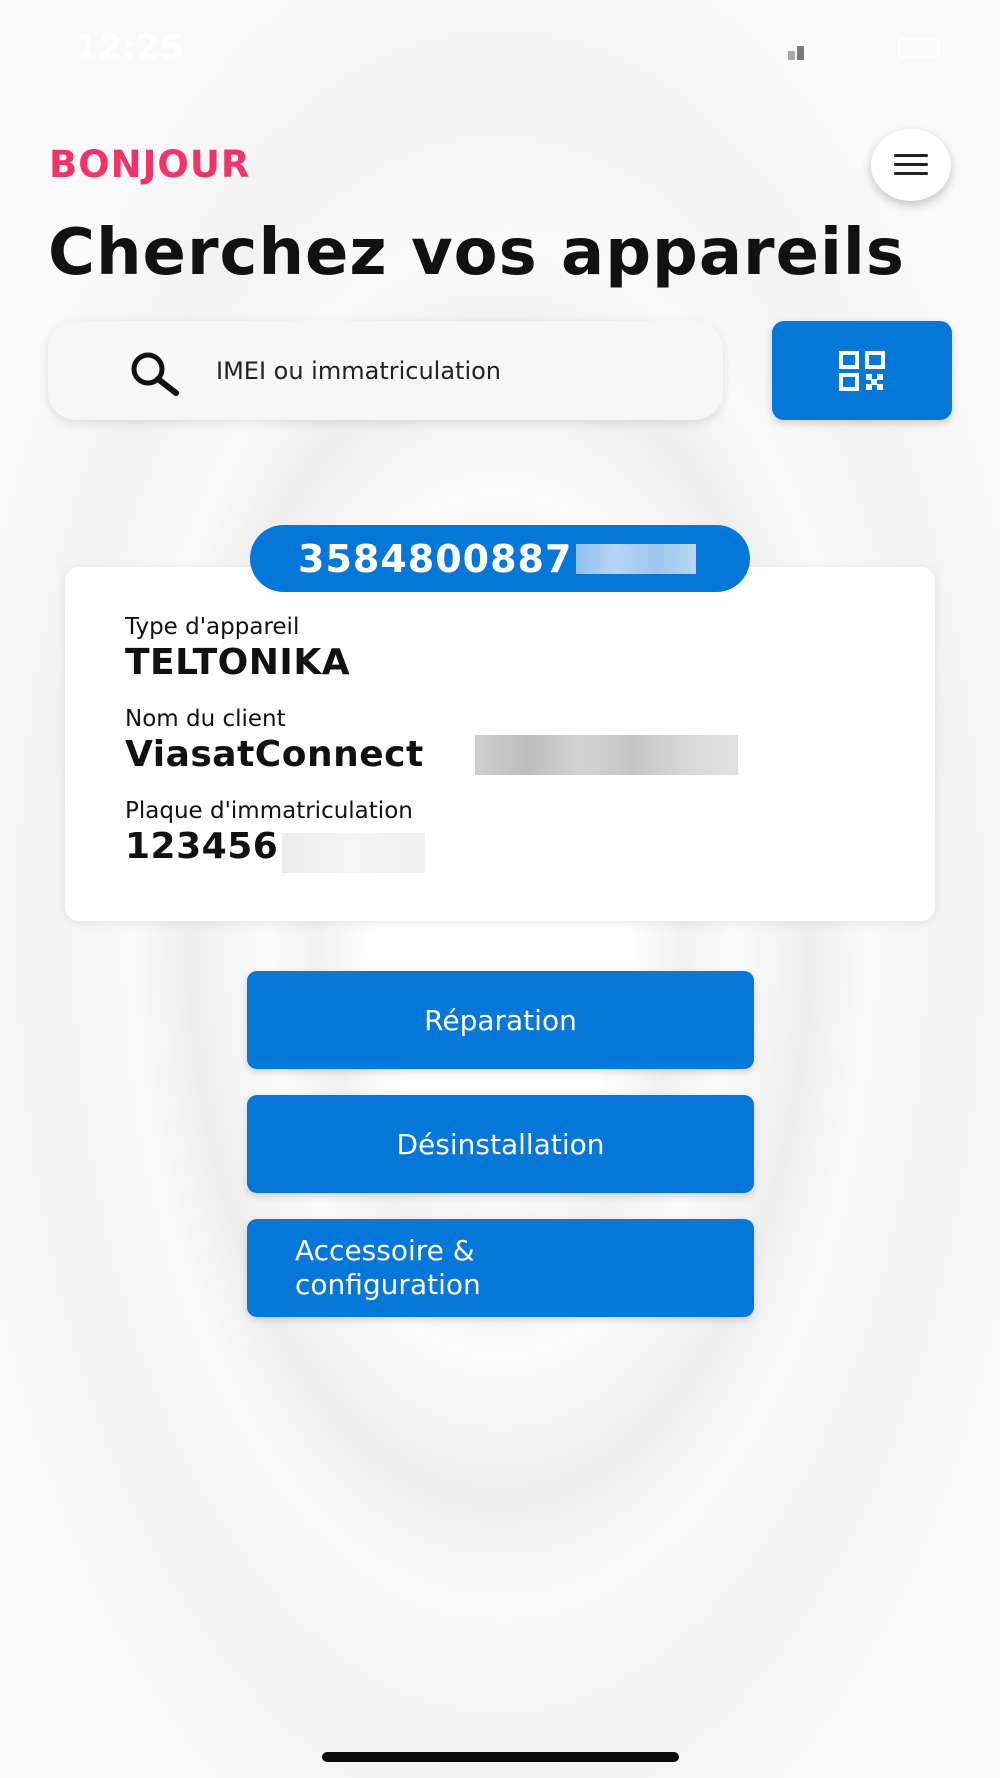 This screenshot has height=1778, width=1000. I want to click on imei-value: 3584800887, so click(435, 558).